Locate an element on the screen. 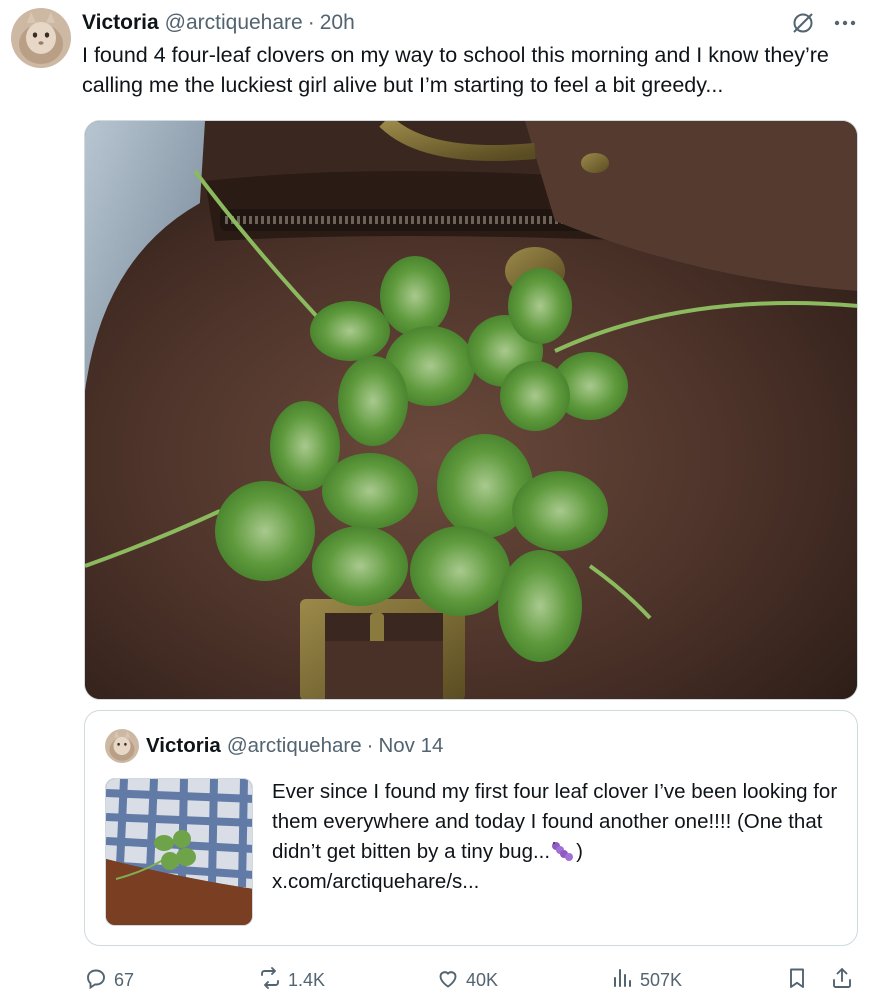  repost-icon is located at coordinates (270, 980).